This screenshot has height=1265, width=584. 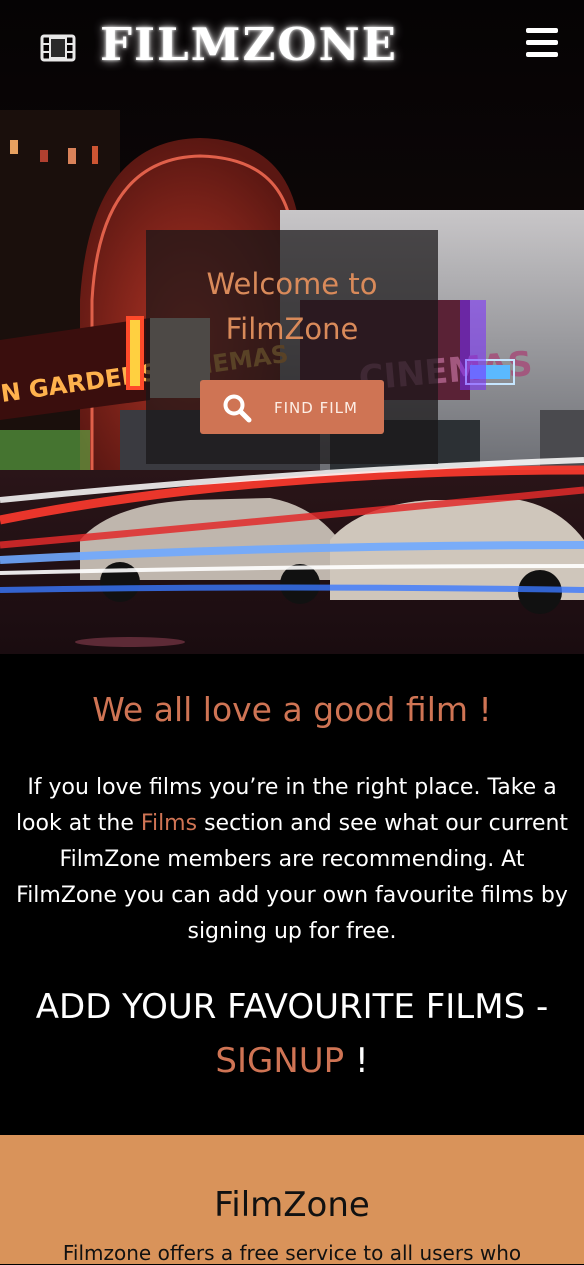 What do you see at coordinates (169, 823) in the screenshot?
I see `films-link: Films` at bounding box center [169, 823].